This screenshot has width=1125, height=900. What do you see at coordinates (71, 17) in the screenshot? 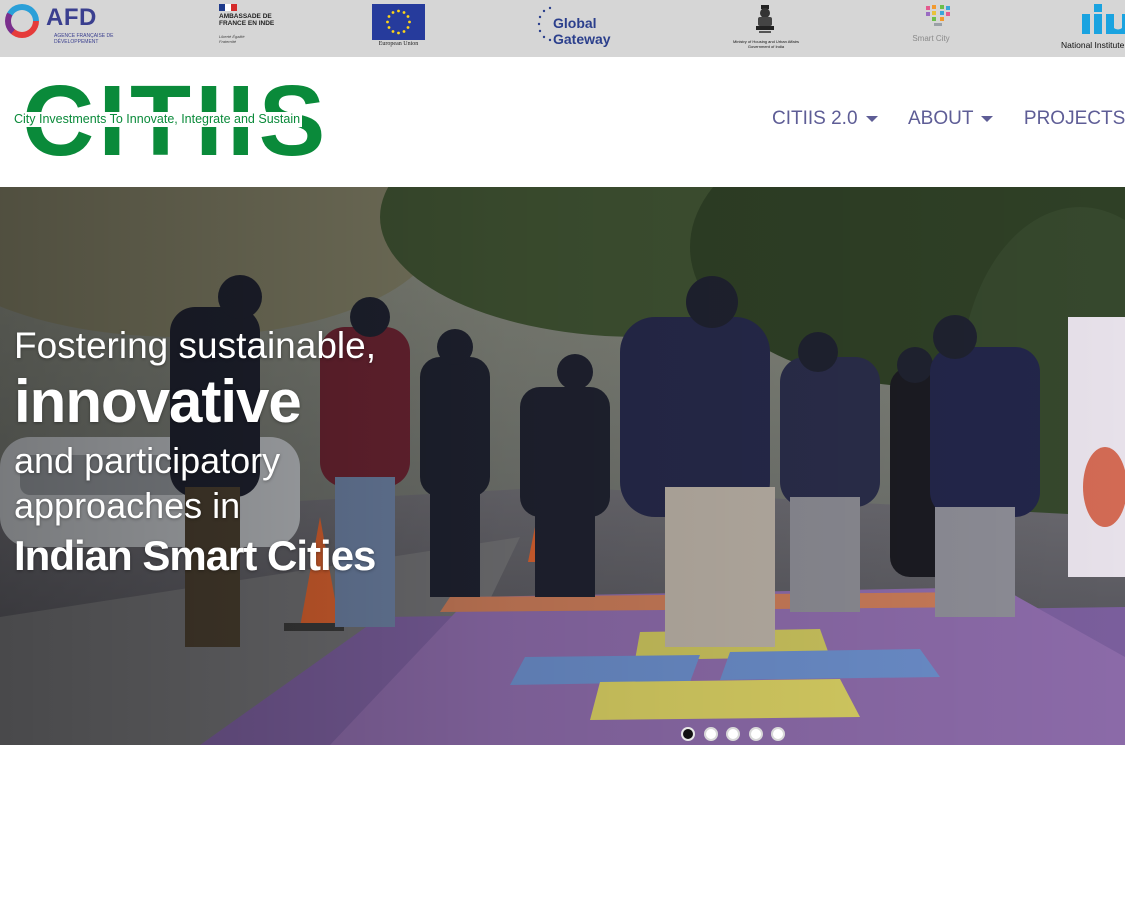
I see `afd-wordmark: AFD` at bounding box center [71, 17].